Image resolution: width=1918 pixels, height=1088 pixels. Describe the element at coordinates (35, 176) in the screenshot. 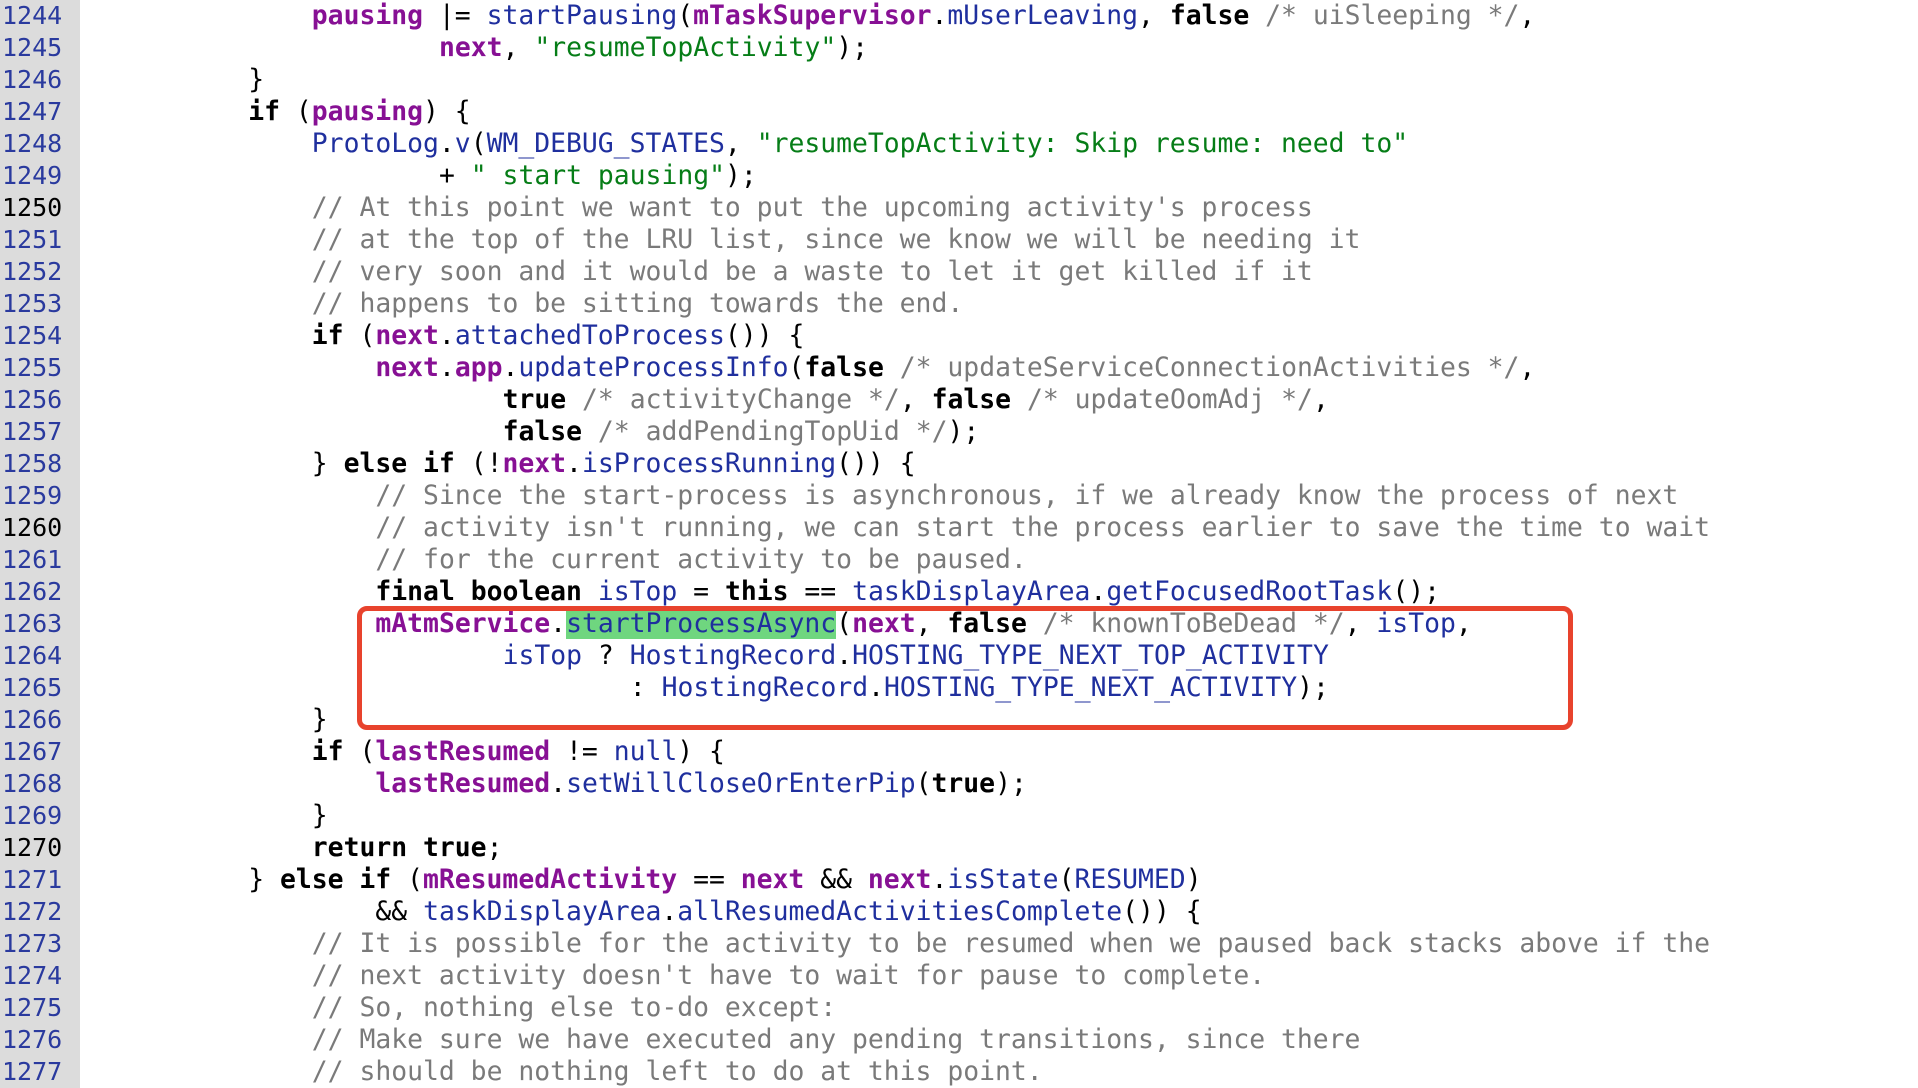

I see `line-number: 1249` at that location.